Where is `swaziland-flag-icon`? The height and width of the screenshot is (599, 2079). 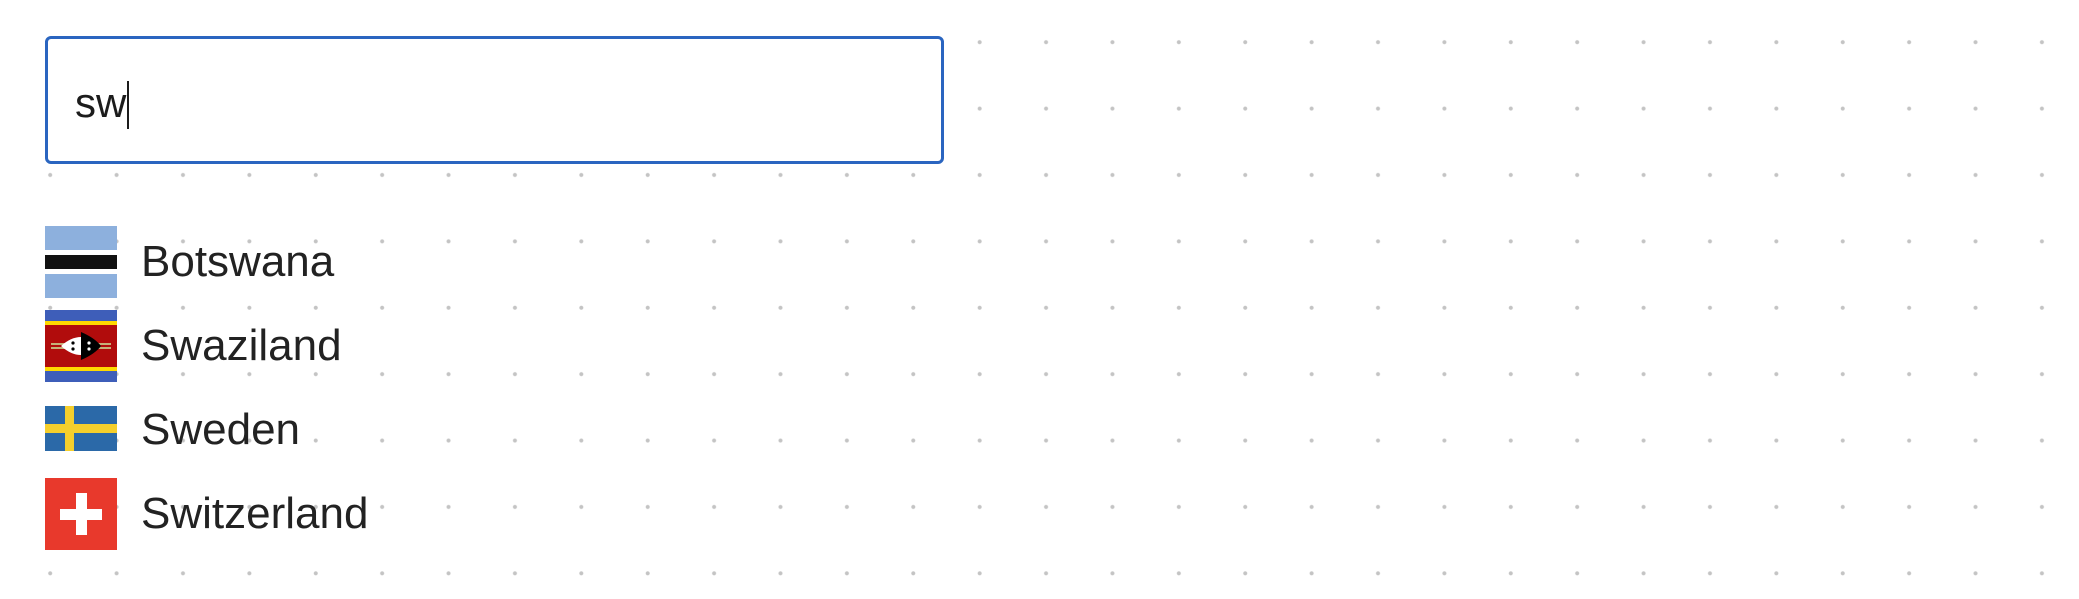
swaziland-flag-icon is located at coordinates (81, 346).